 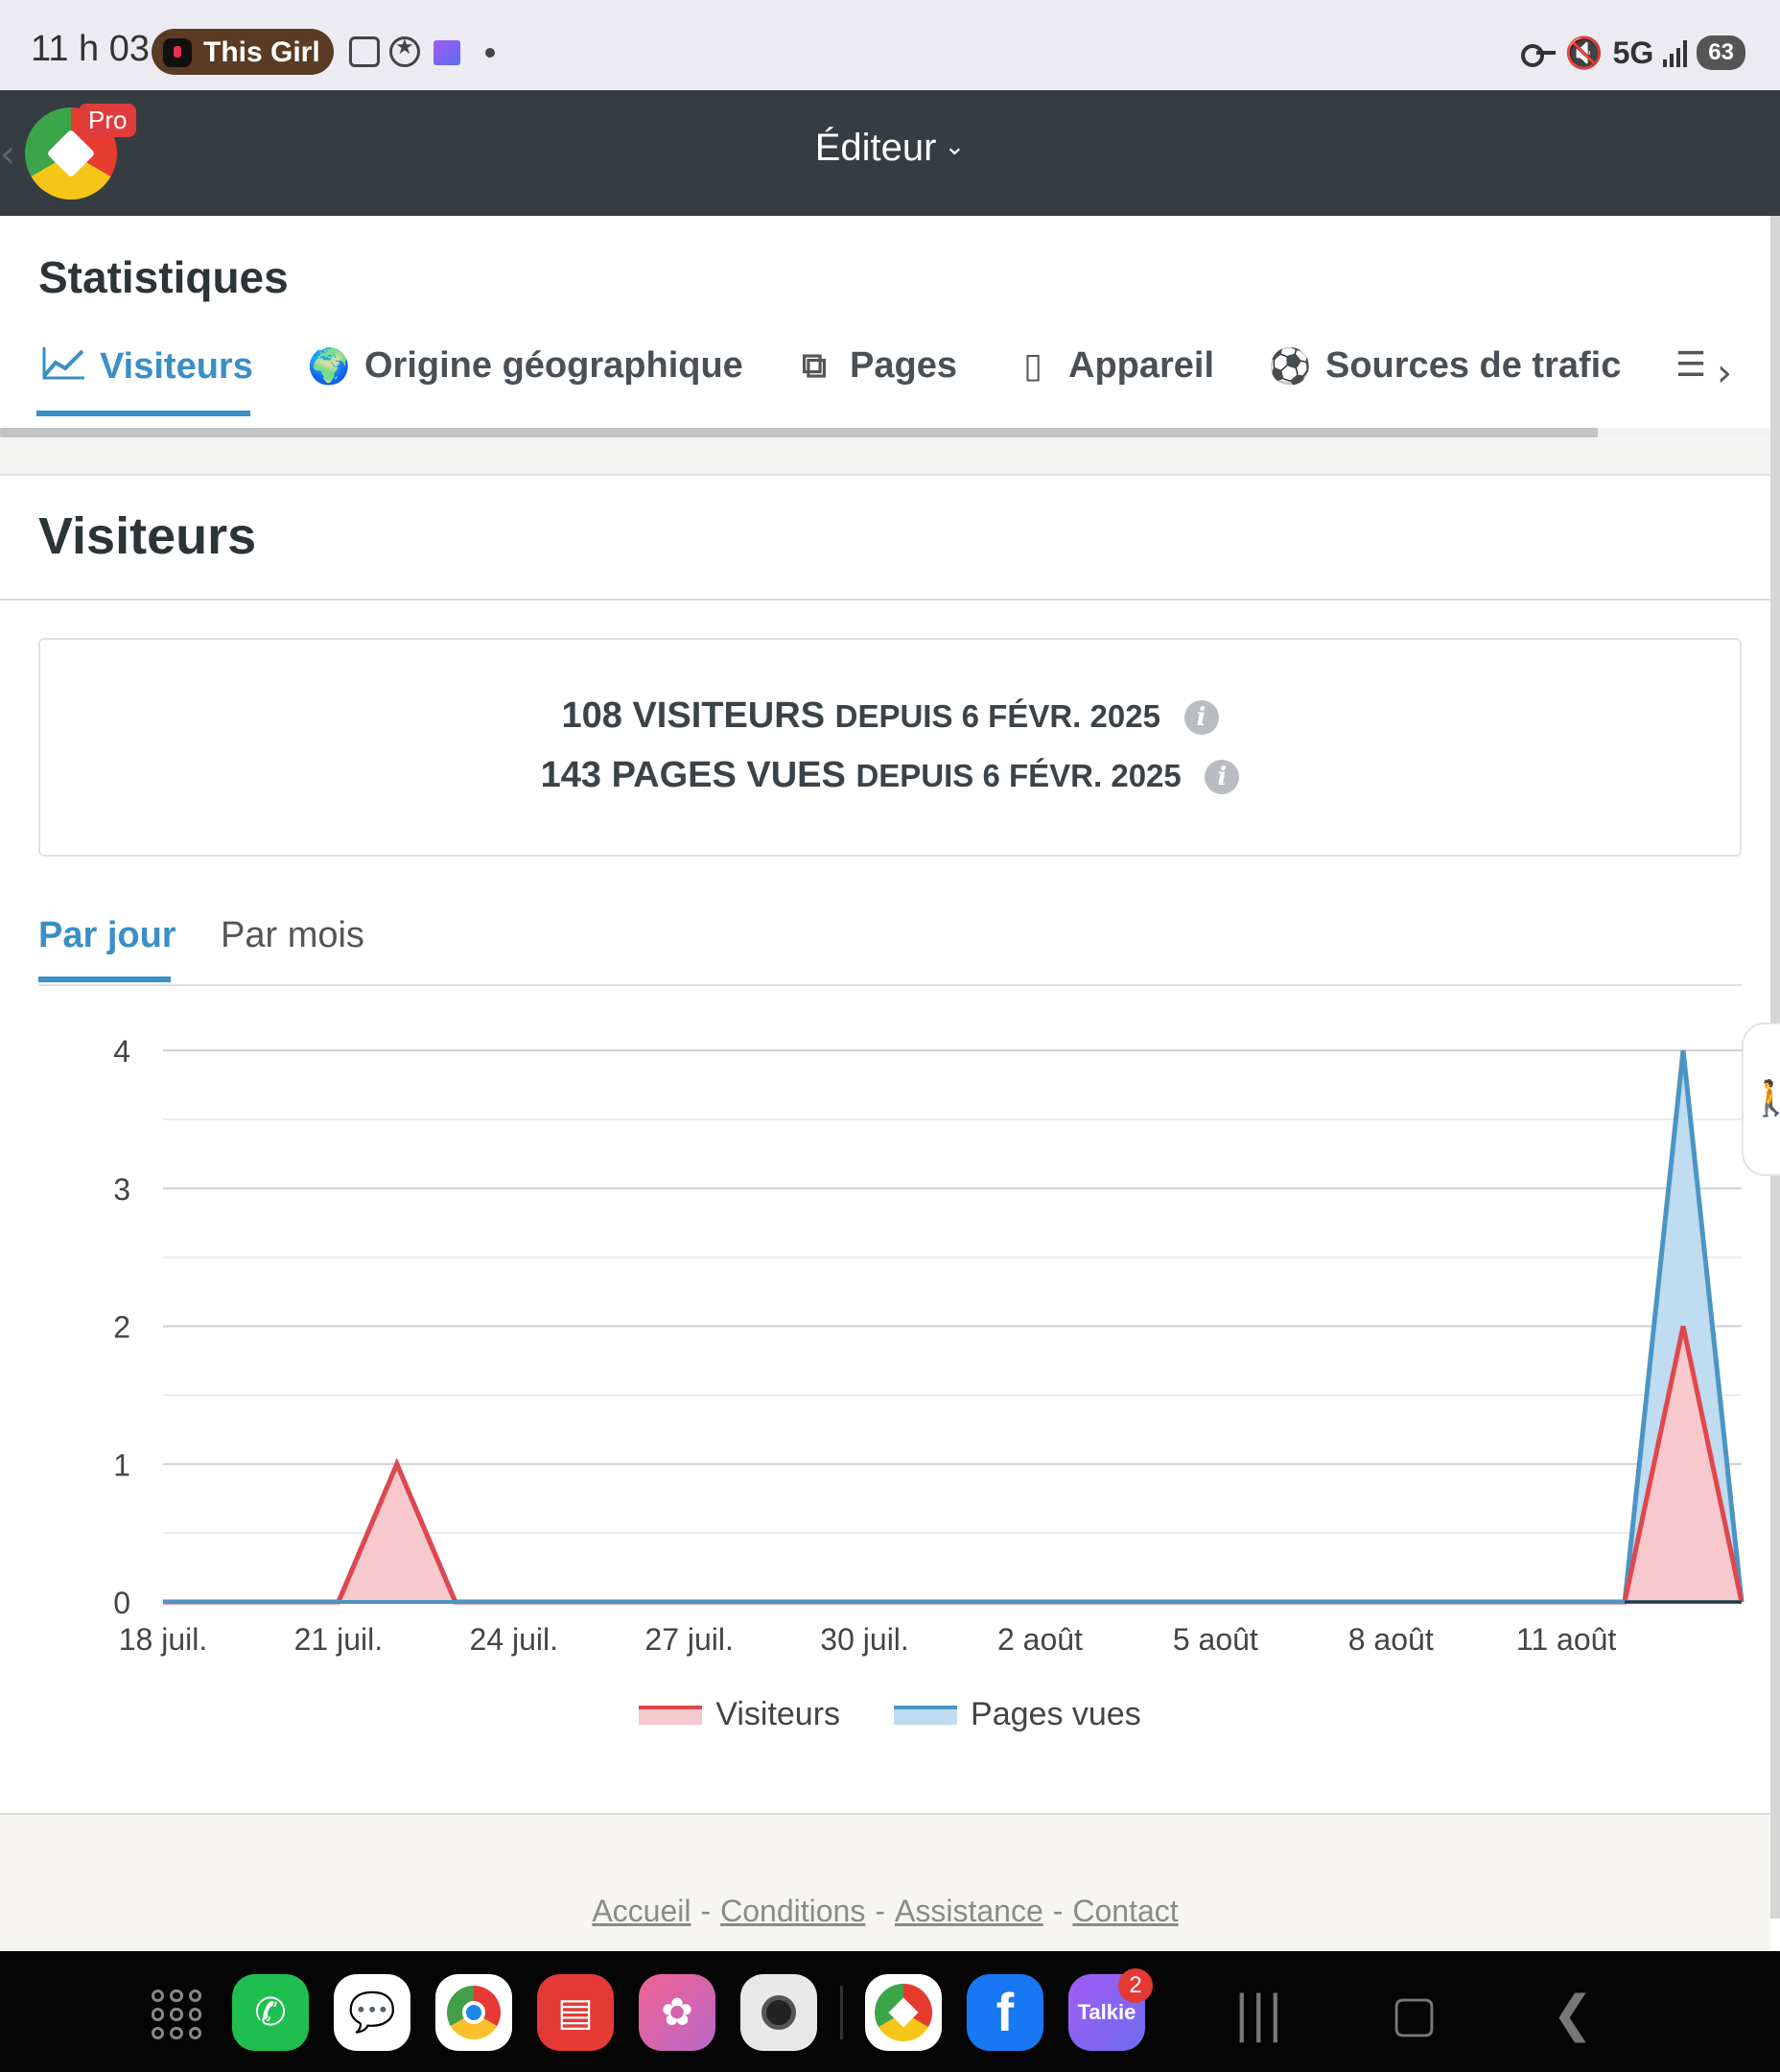 I want to click on media-pill: This Girl, so click(x=243, y=52).